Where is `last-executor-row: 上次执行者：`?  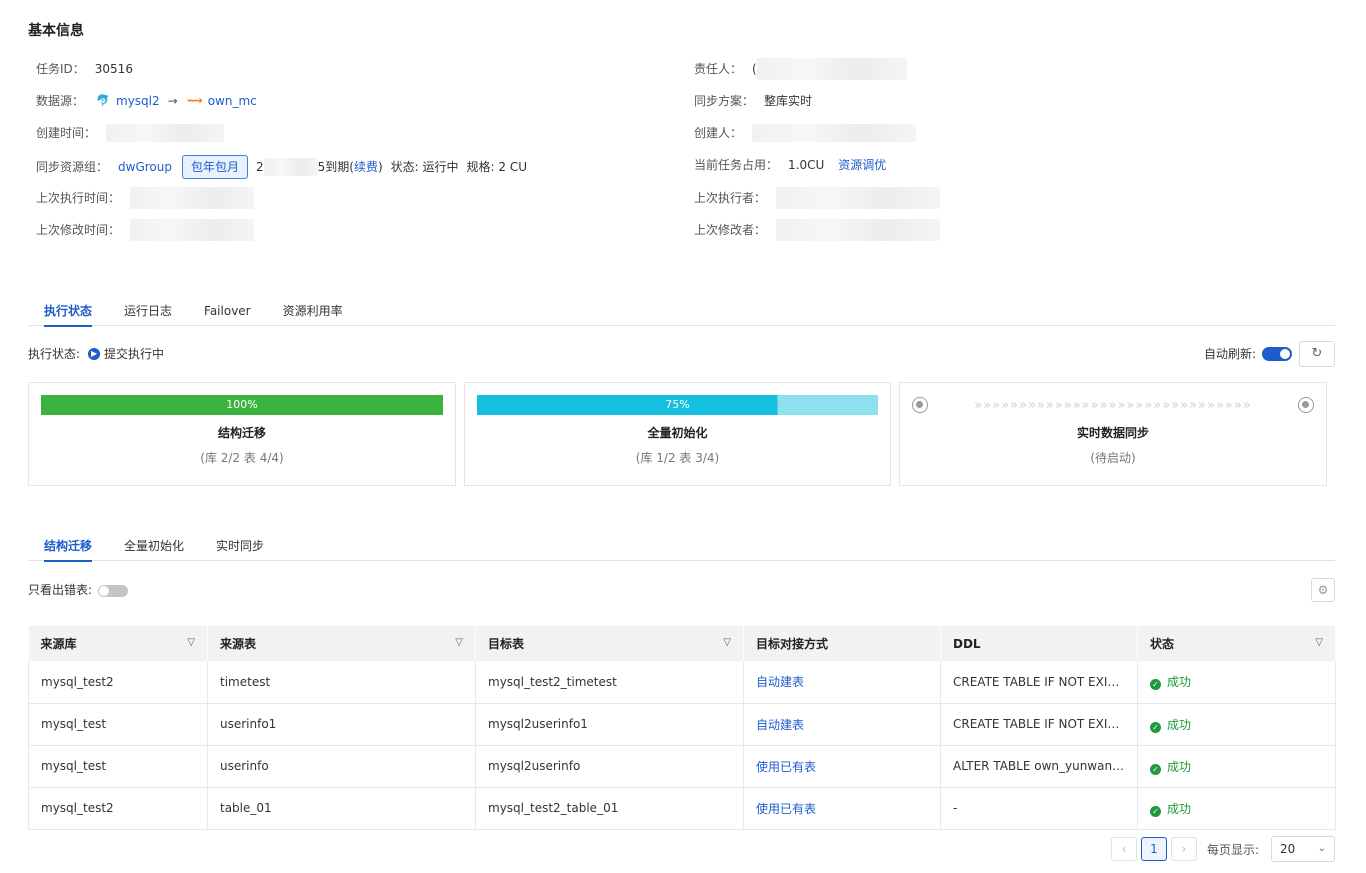 last-executor-row: 上次执行者： is located at coordinates (817, 198).